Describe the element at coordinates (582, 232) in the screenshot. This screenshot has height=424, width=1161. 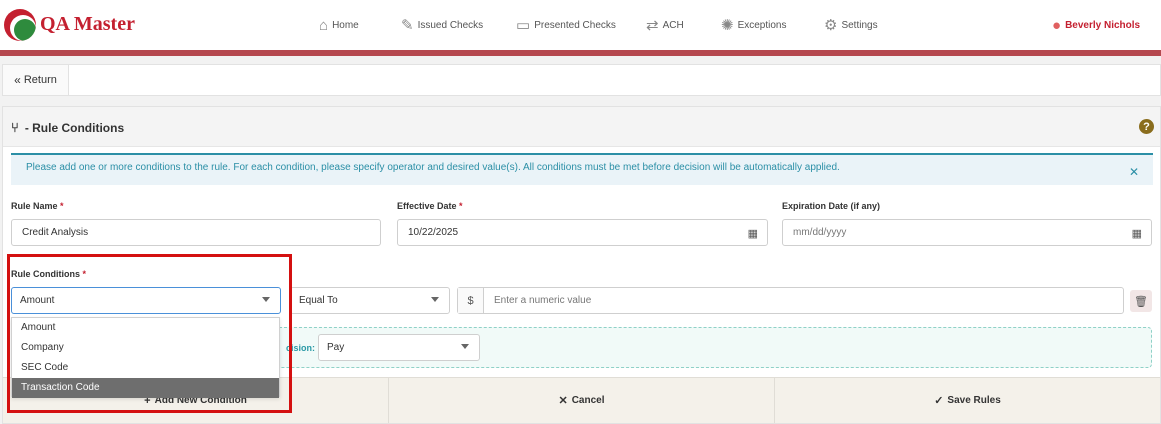
I see `effective-date-input: 10/22/2025 ▦` at that location.